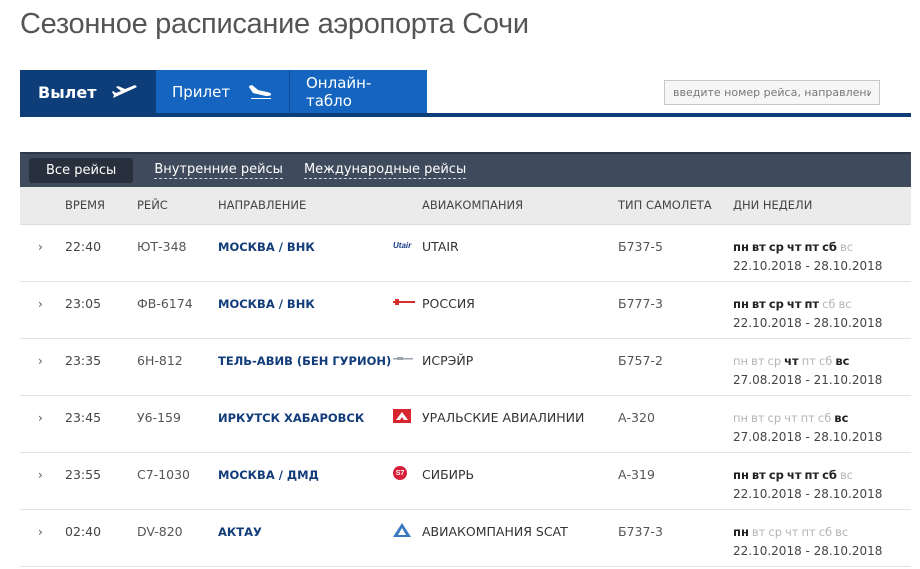  I want to click on column-header-airline: Авиакомпания, so click(473, 205).